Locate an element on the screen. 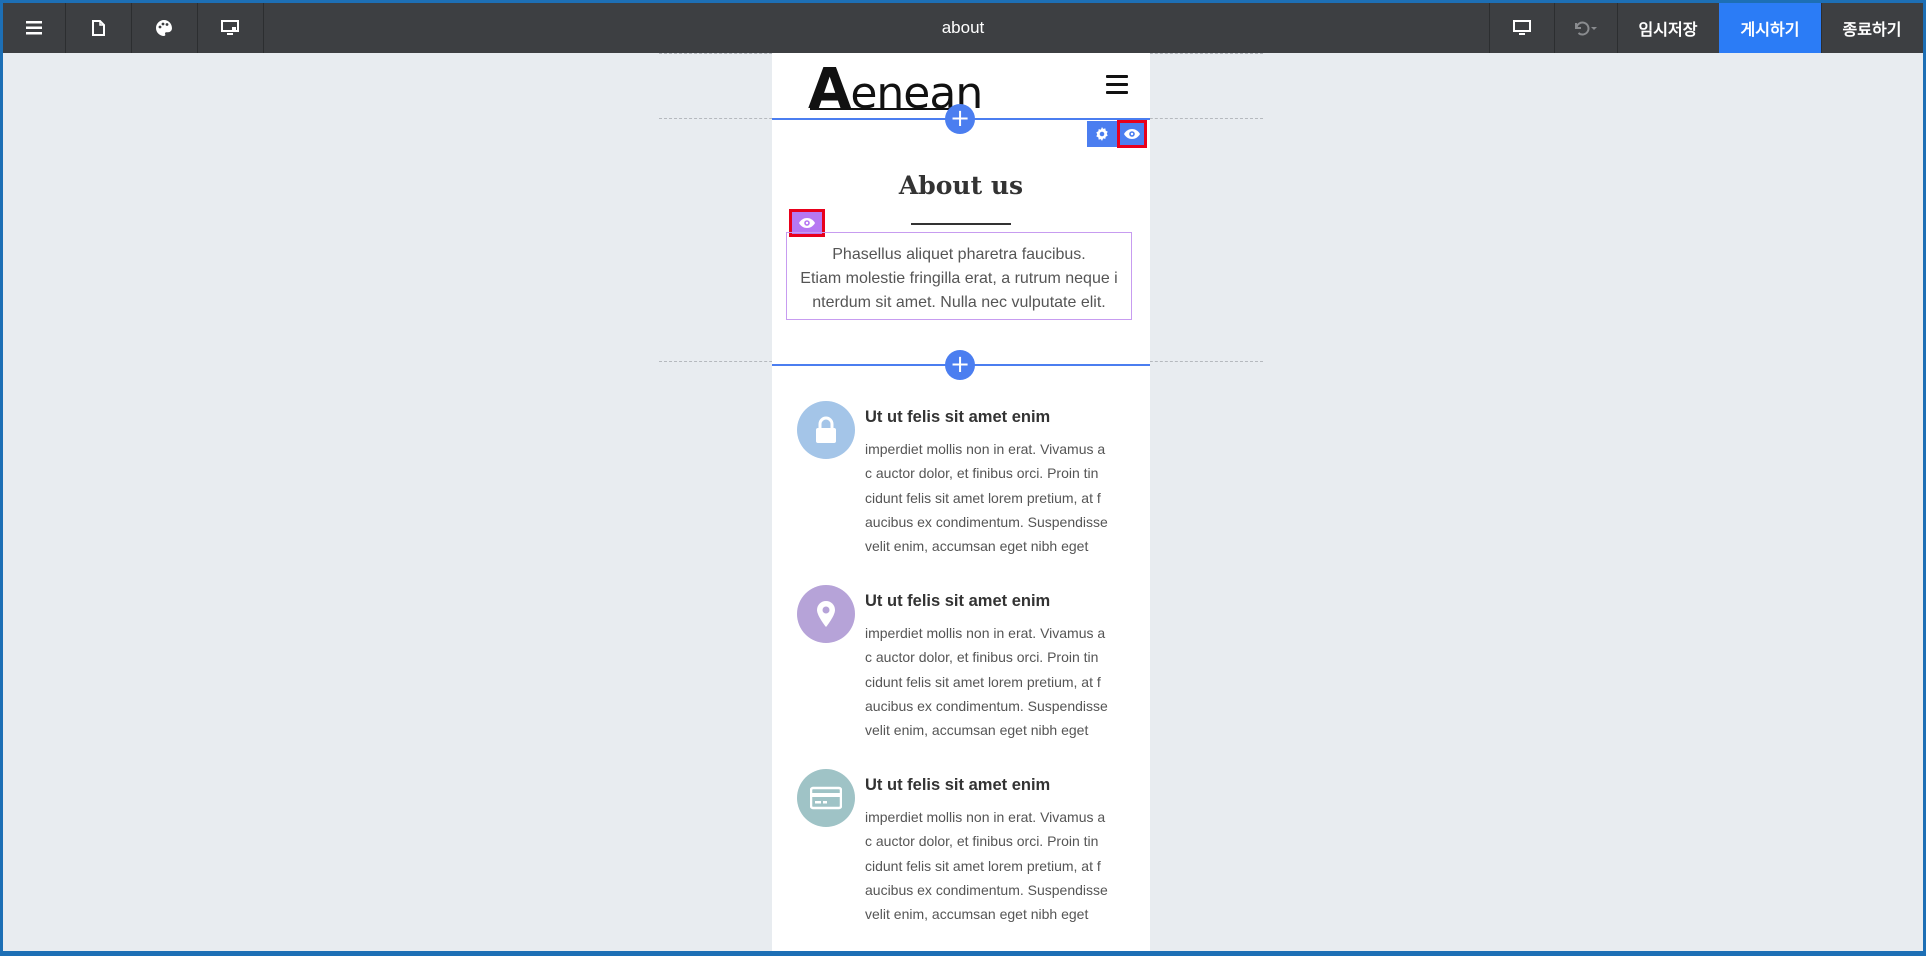 The height and width of the screenshot is (956, 1926). temp-save-button: 임시저장 is located at coordinates (1668, 28).